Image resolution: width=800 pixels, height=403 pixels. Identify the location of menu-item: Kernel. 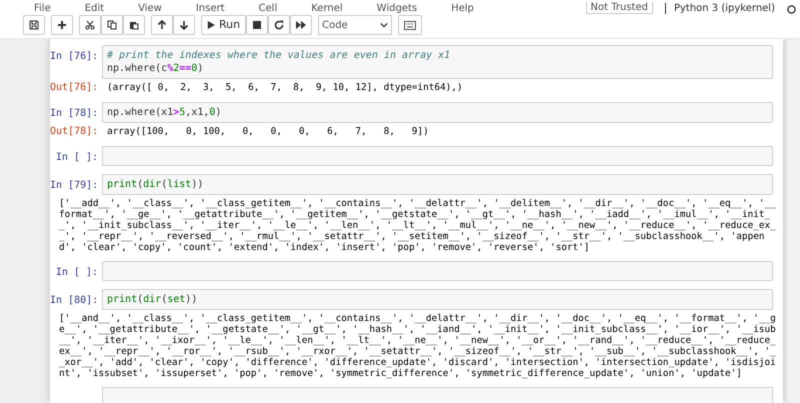
(327, 8).